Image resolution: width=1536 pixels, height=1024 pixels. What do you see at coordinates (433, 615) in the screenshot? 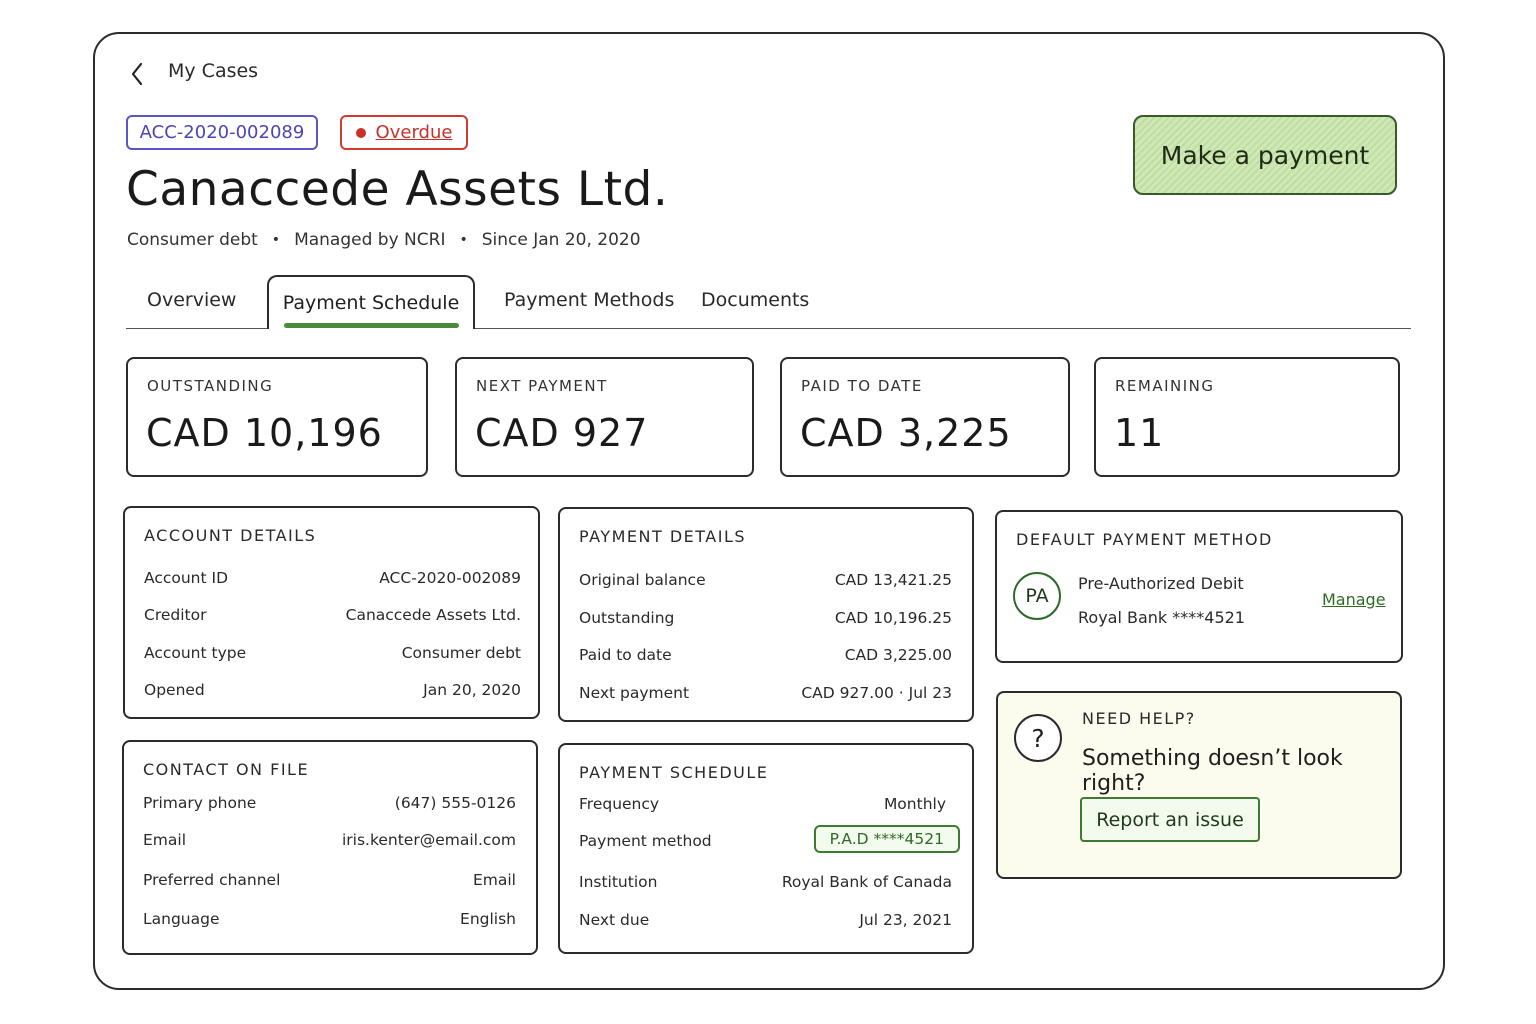
I see `detail-value: Canaccede Assets Ltd.` at bounding box center [433, 615].